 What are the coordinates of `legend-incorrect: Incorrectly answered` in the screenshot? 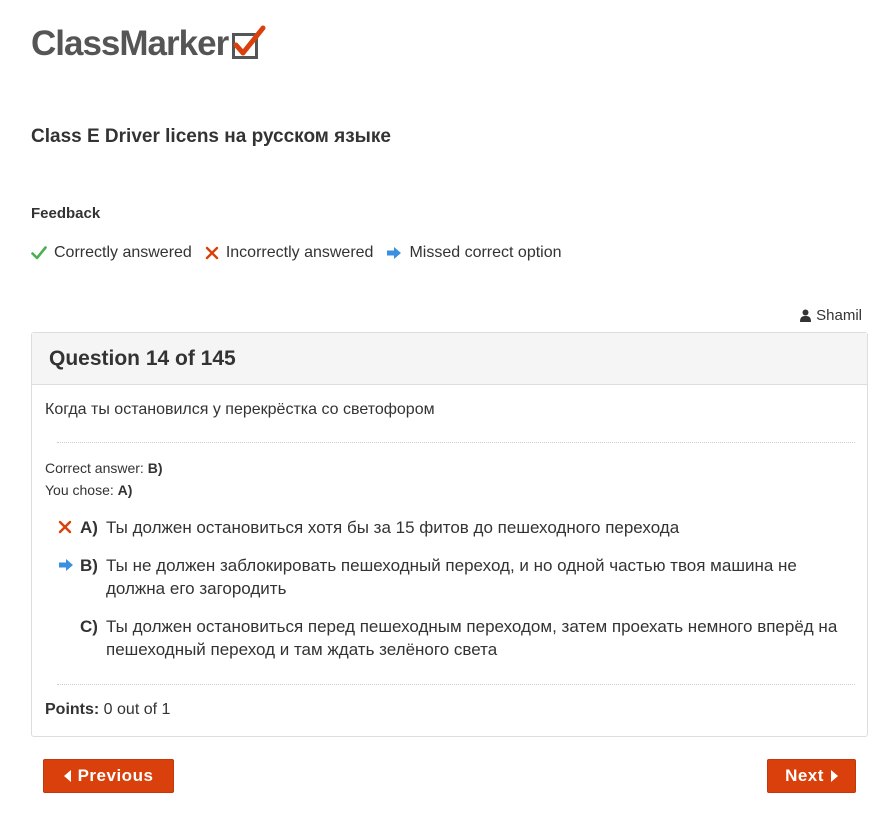 It's located at (289, 253).